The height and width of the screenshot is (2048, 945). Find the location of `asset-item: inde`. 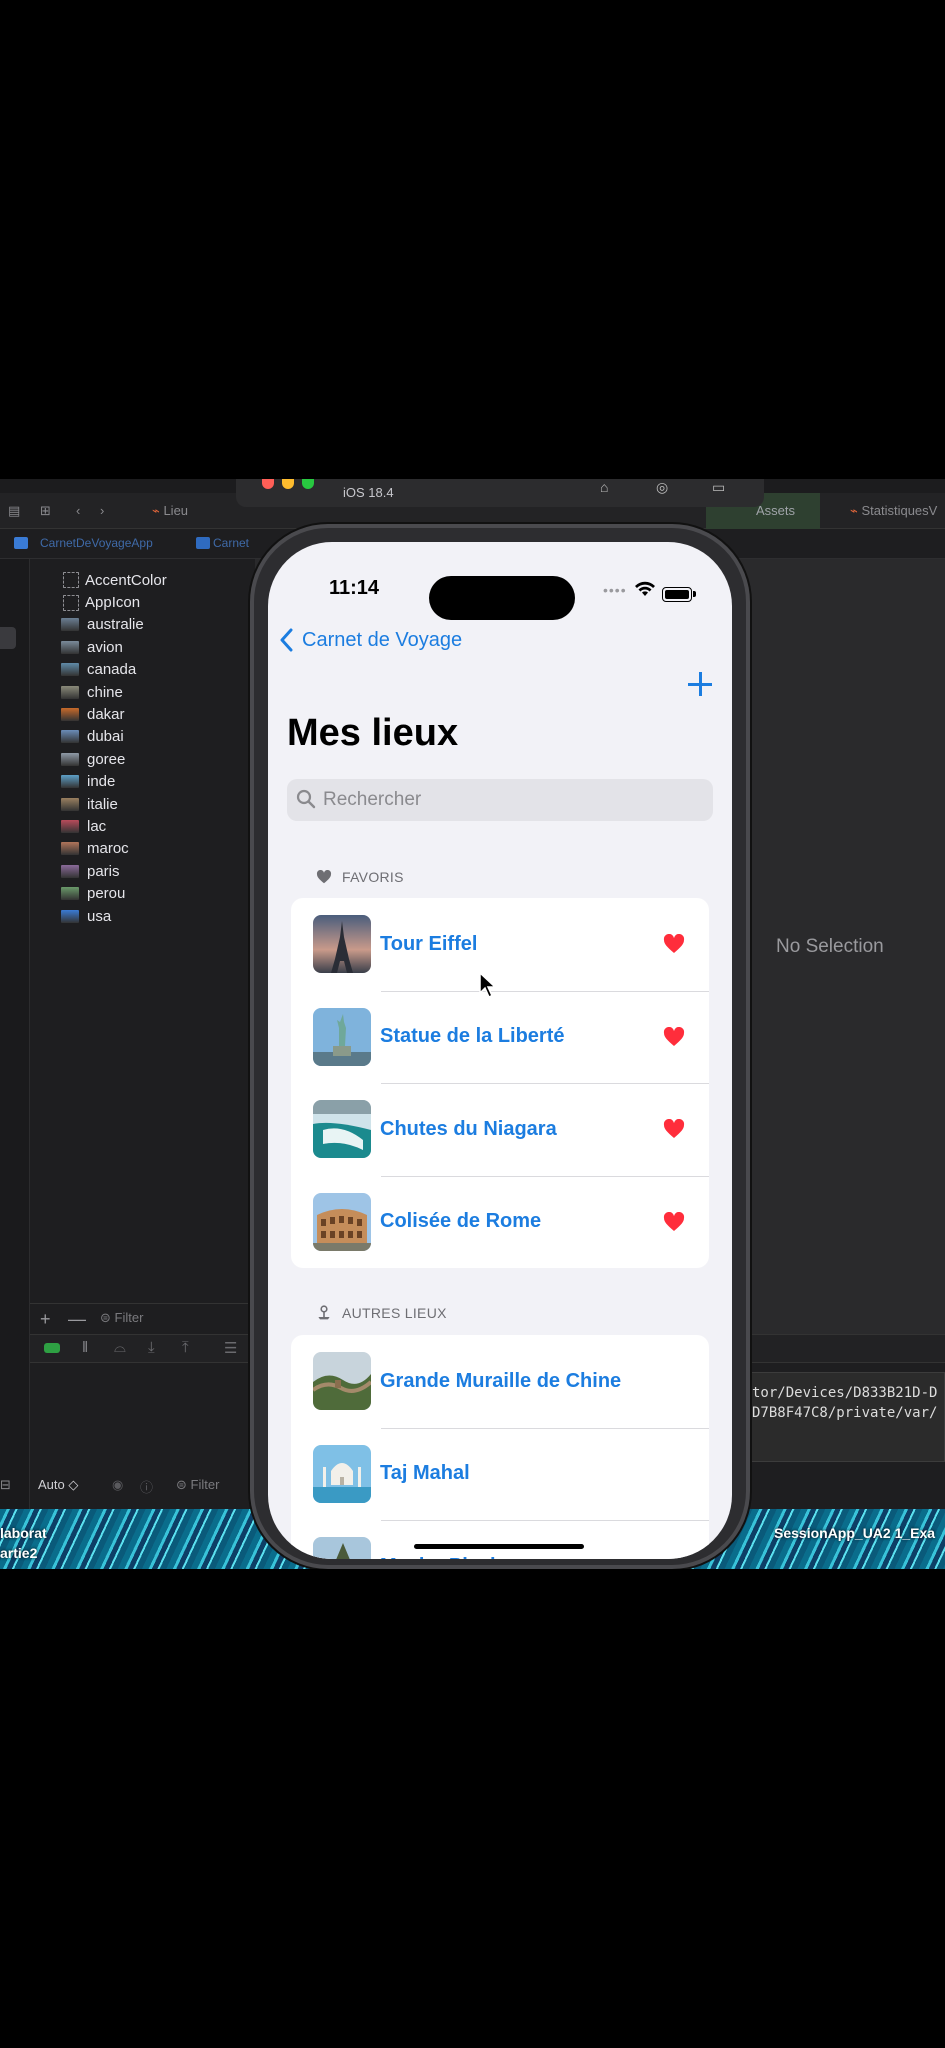

asset-item: inde is located at coordinates (99, 782).